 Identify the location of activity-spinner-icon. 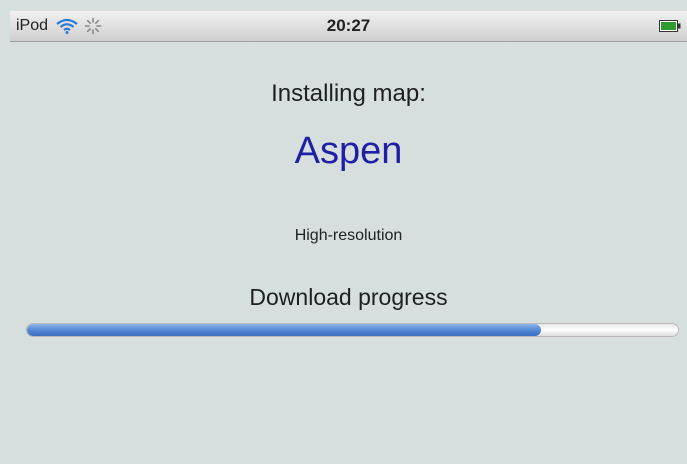
(93, 26).